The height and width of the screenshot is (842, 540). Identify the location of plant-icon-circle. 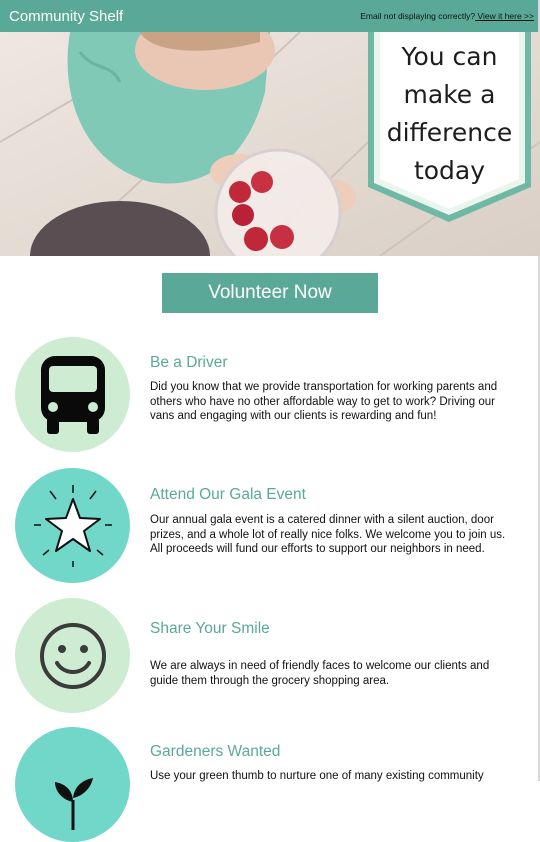
(72, 784).